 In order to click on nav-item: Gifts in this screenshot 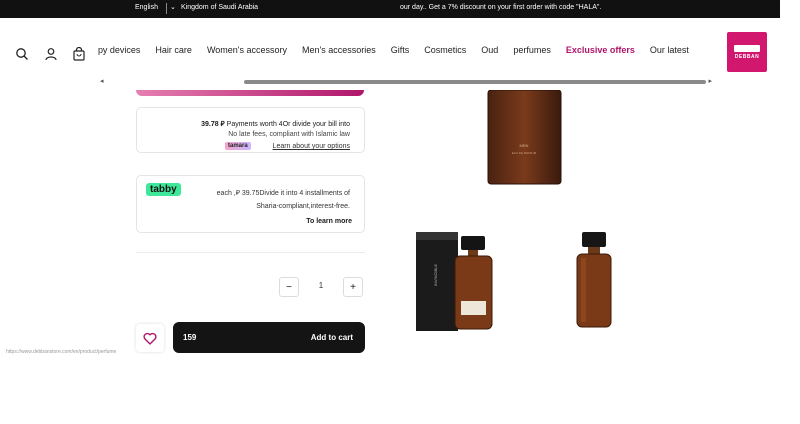, I will do `click(400, 52)`.